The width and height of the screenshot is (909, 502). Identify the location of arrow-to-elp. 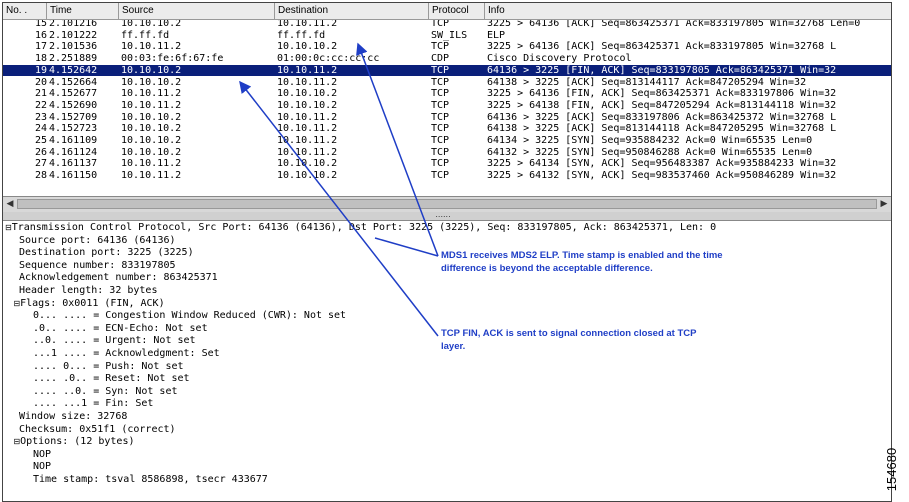
(397, 149).